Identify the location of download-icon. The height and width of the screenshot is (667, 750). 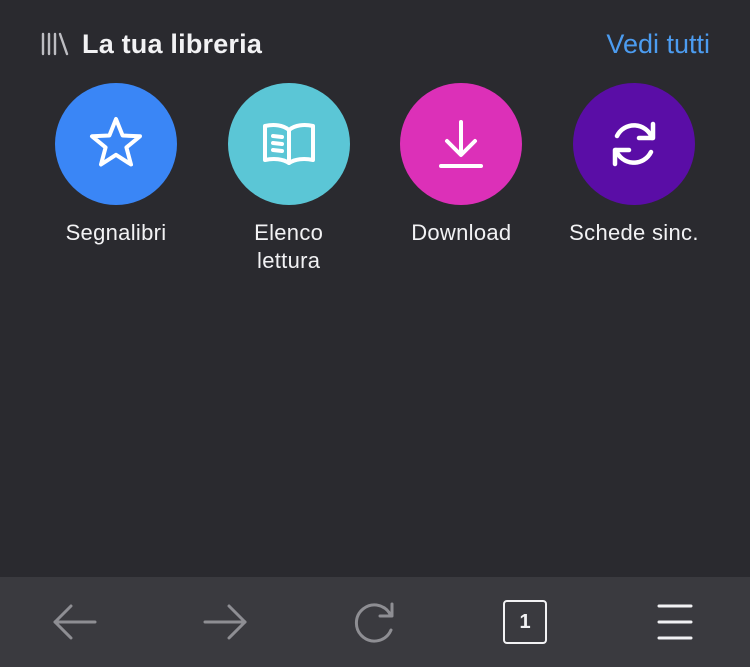
(461, 144).